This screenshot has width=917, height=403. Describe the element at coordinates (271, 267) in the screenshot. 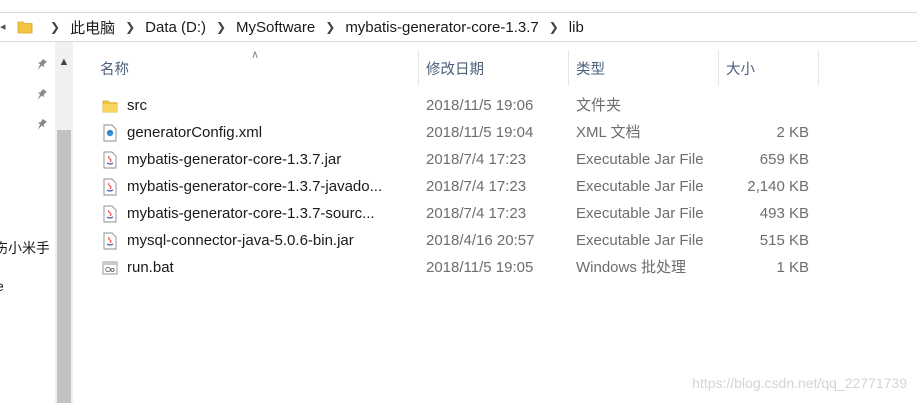

I see `file-name: run.bat` at that location.